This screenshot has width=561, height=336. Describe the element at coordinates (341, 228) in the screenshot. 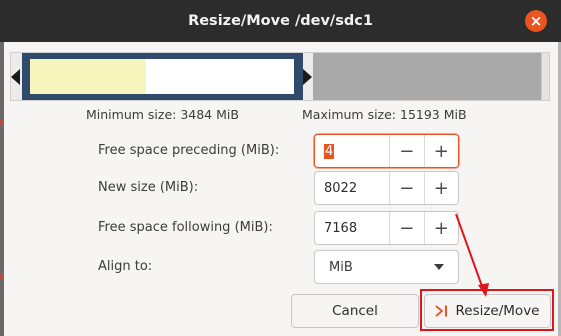

I see `free-space-following-value: 7168` at that location.